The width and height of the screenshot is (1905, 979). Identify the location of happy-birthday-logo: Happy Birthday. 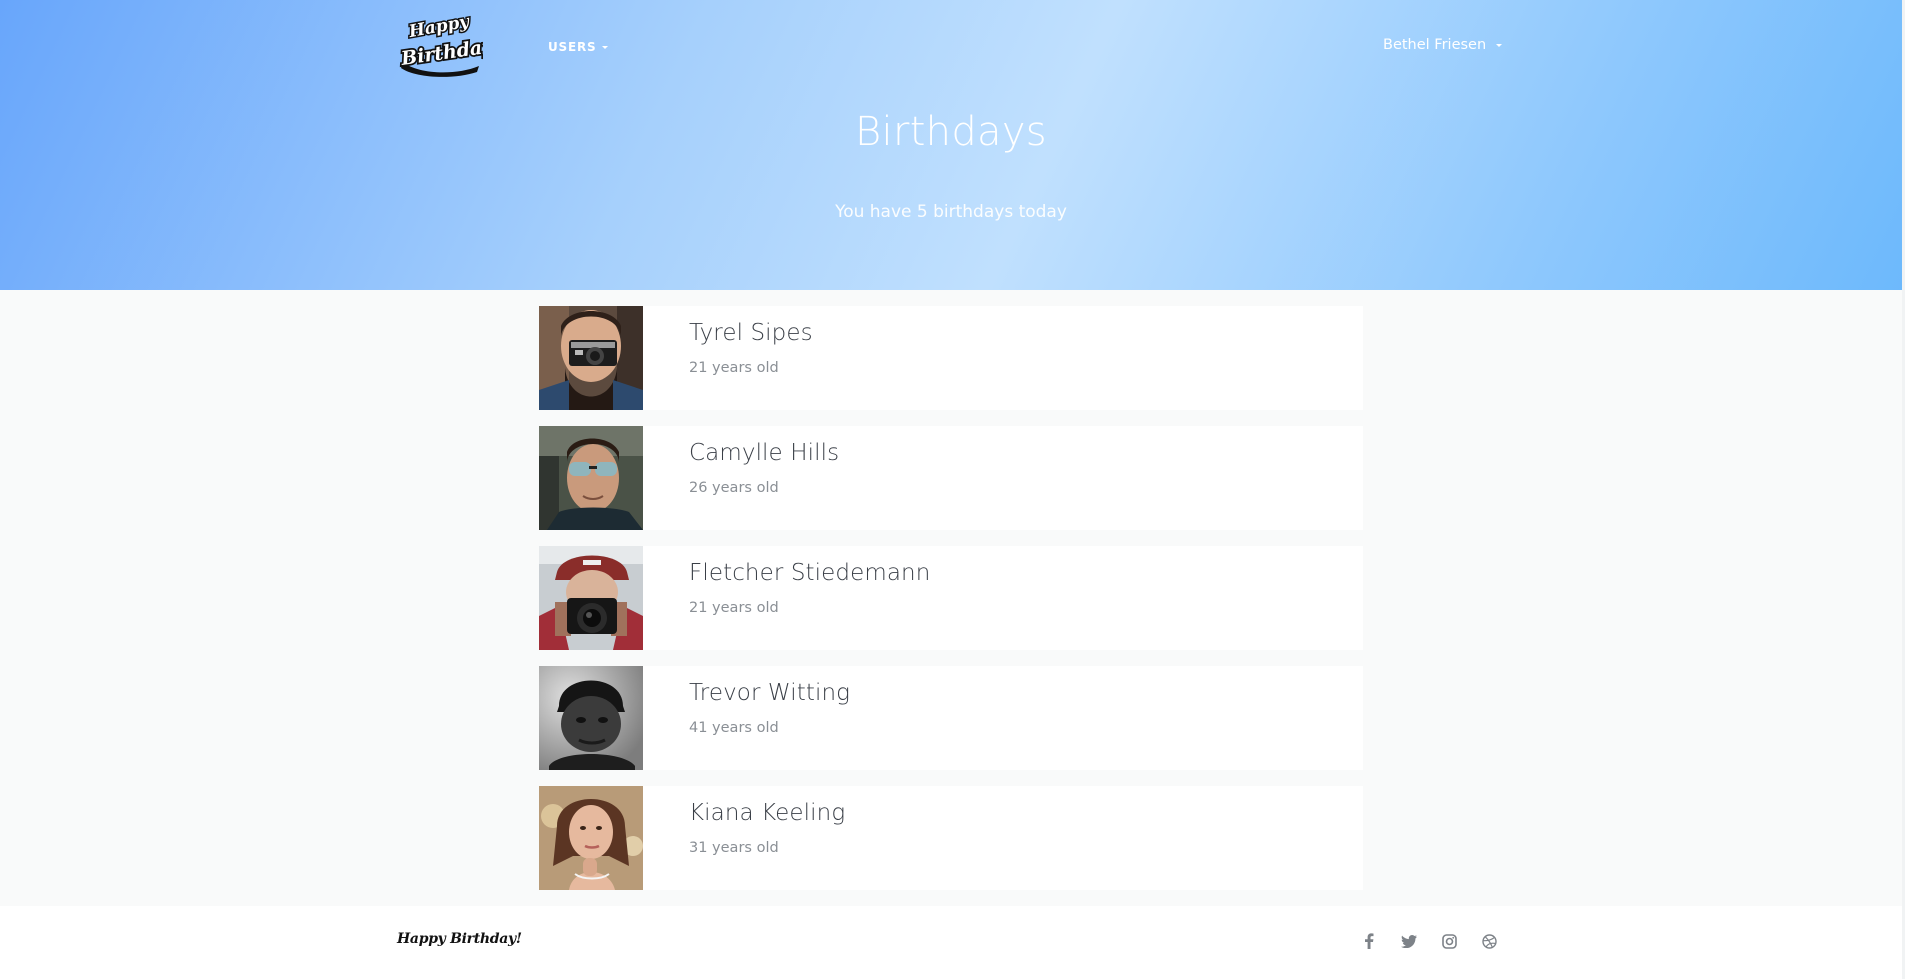
(440, 44).